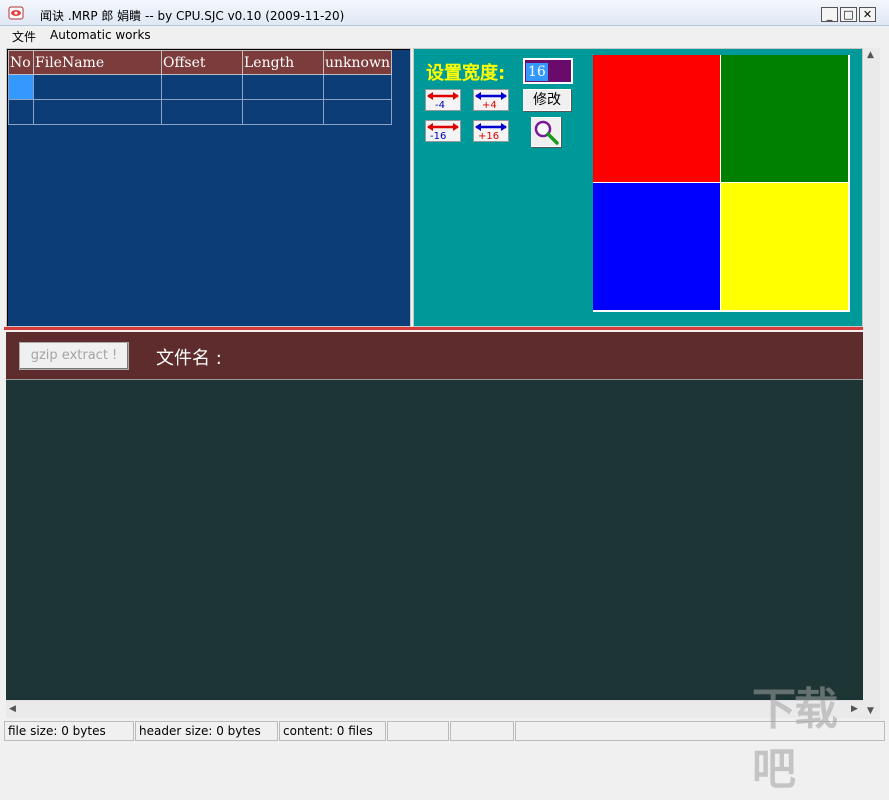 The height and width of the screenshot is (800, 889). Describe the element at coordinates (547, 100) in the screenshot. I see `modify-button: 修改` at that location.